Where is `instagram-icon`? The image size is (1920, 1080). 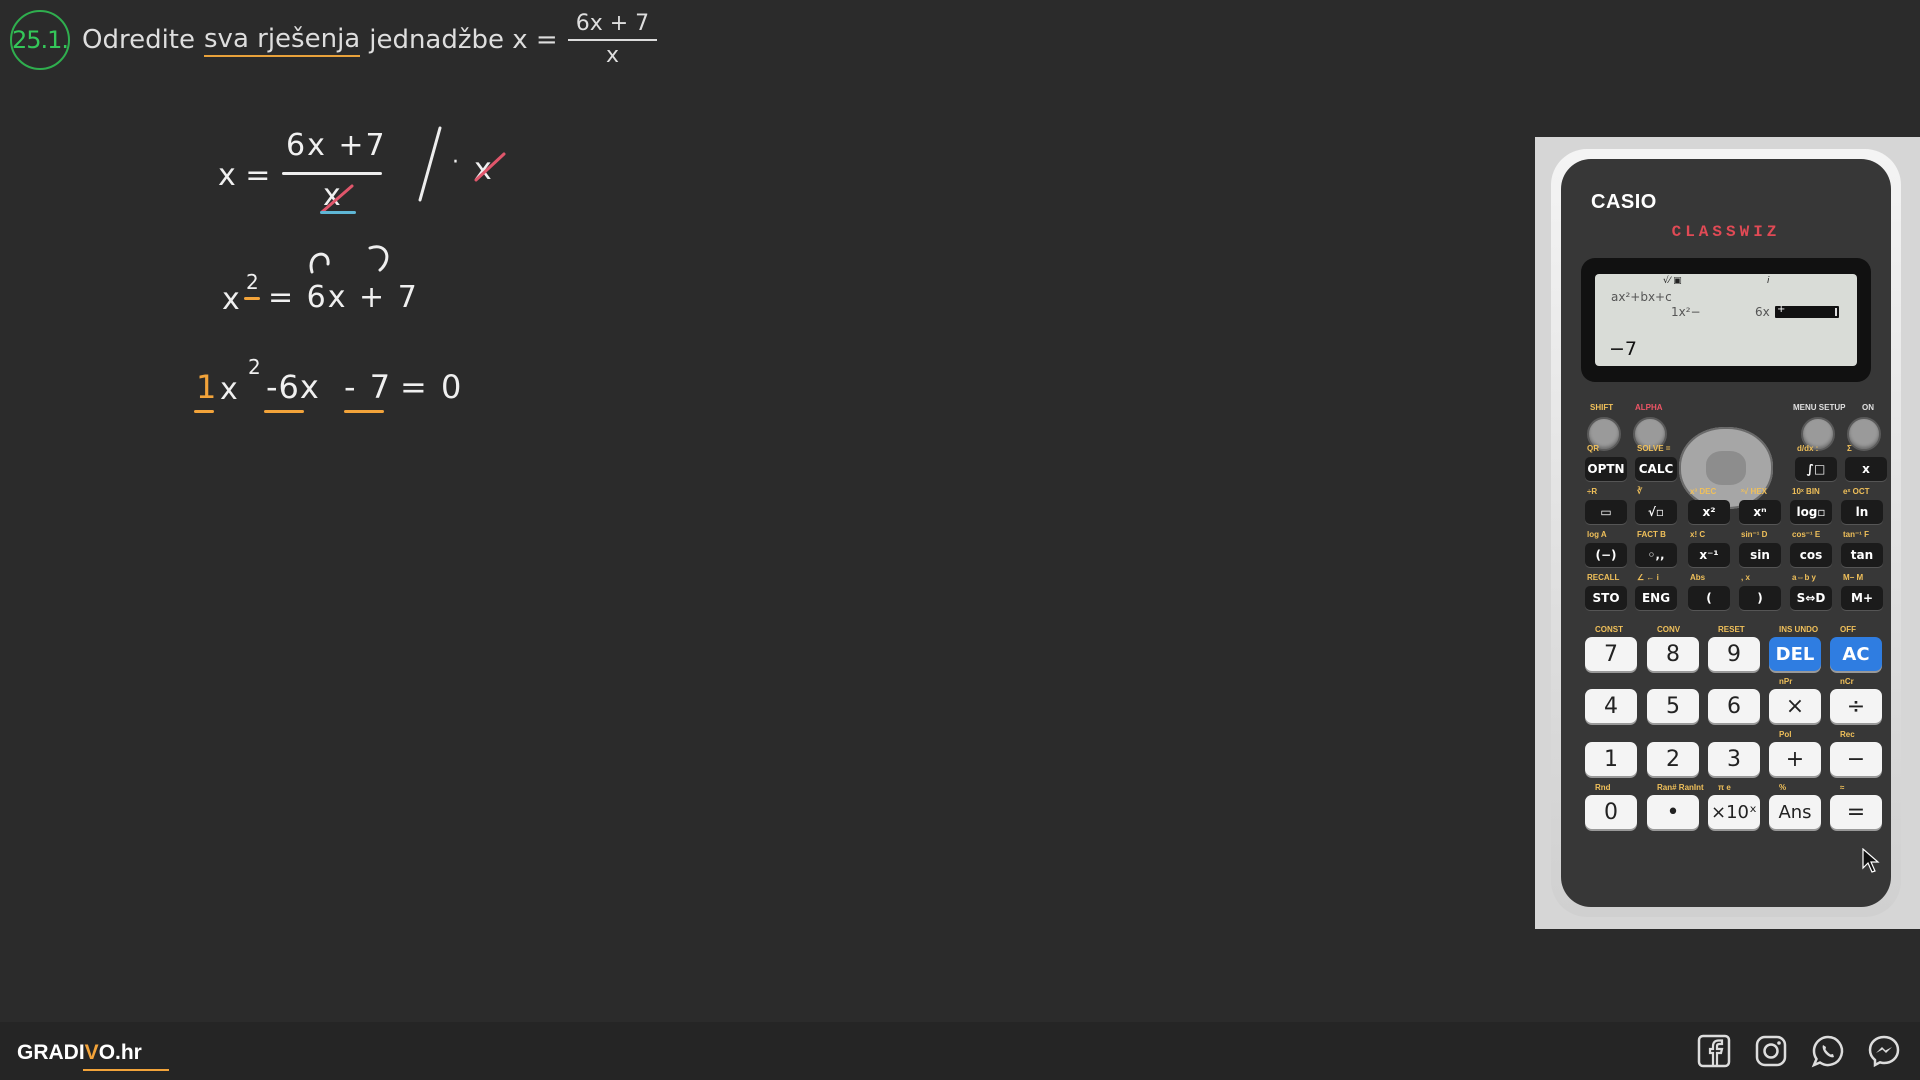 instagram-icon is located at coordinates (1771, 1051).